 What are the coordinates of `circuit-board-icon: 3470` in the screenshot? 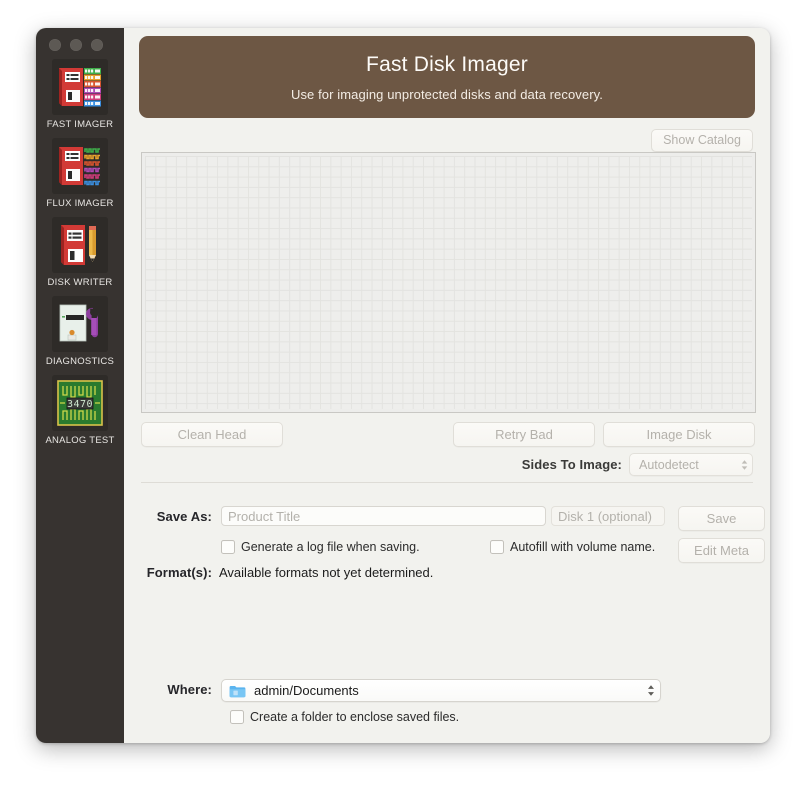 It's located at (80, 403).